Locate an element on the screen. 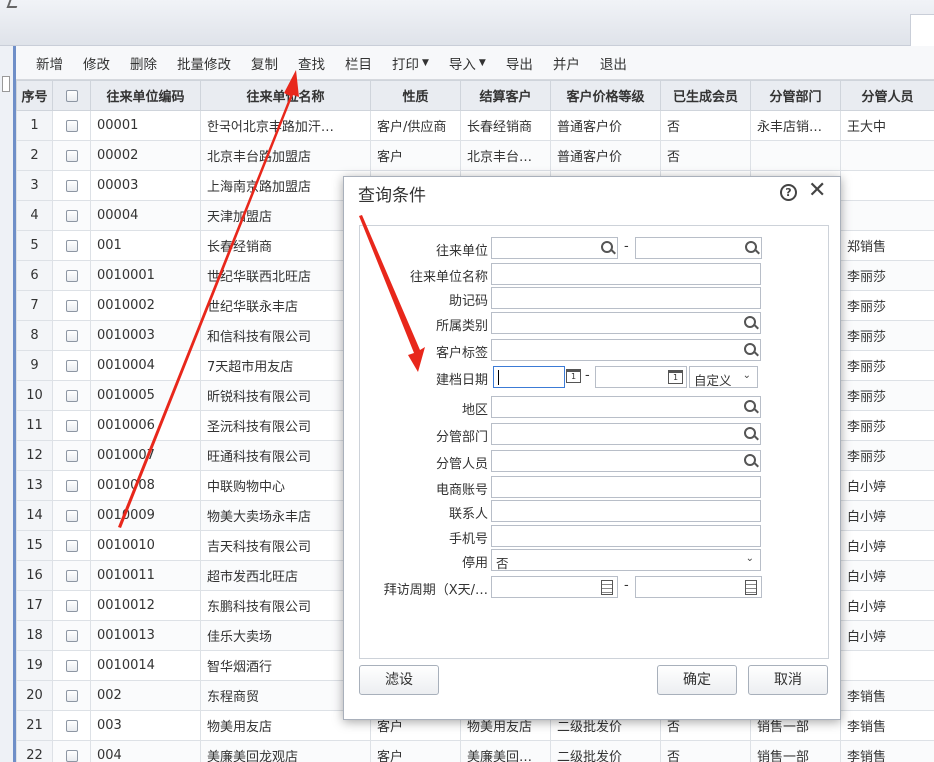  table-row: 22 004 美廉美回龙观店 客户 美廉美回… 二级批发价否销售一部 李销售 is located at coordinates (475, 751).